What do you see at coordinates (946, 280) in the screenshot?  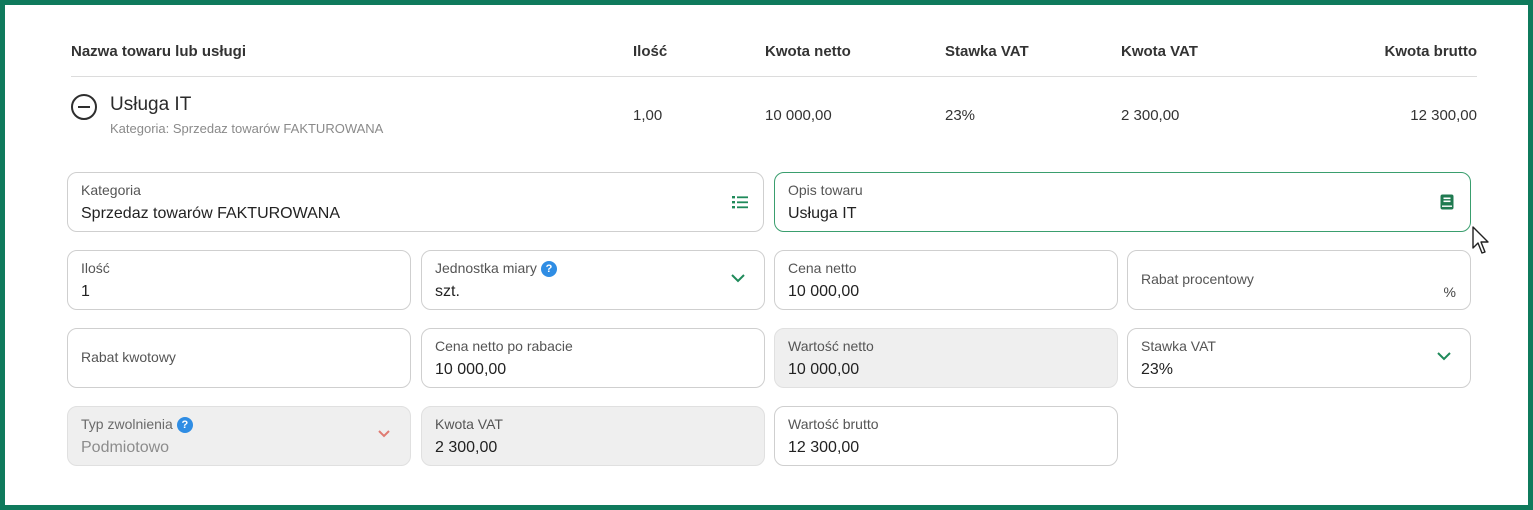 I see `cena-netto-field: Cena netto 10 000,00` at bounding box center [946, 280].